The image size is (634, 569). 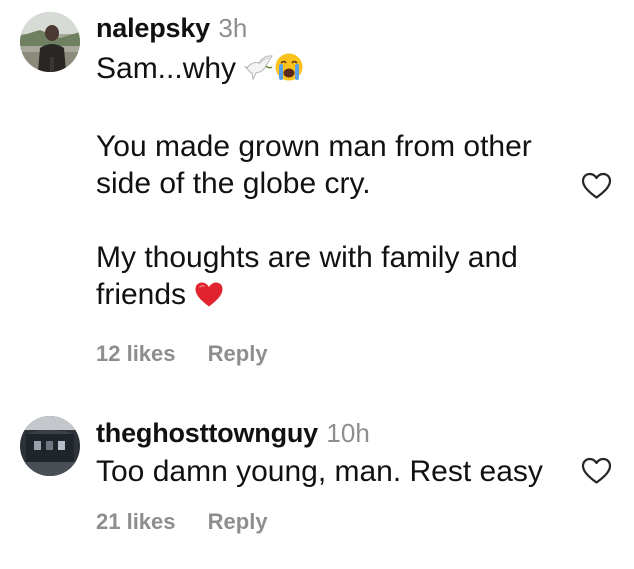 I want to click on comment-text: Too damn young, man. Rest easy, so click(x=336, y=471).